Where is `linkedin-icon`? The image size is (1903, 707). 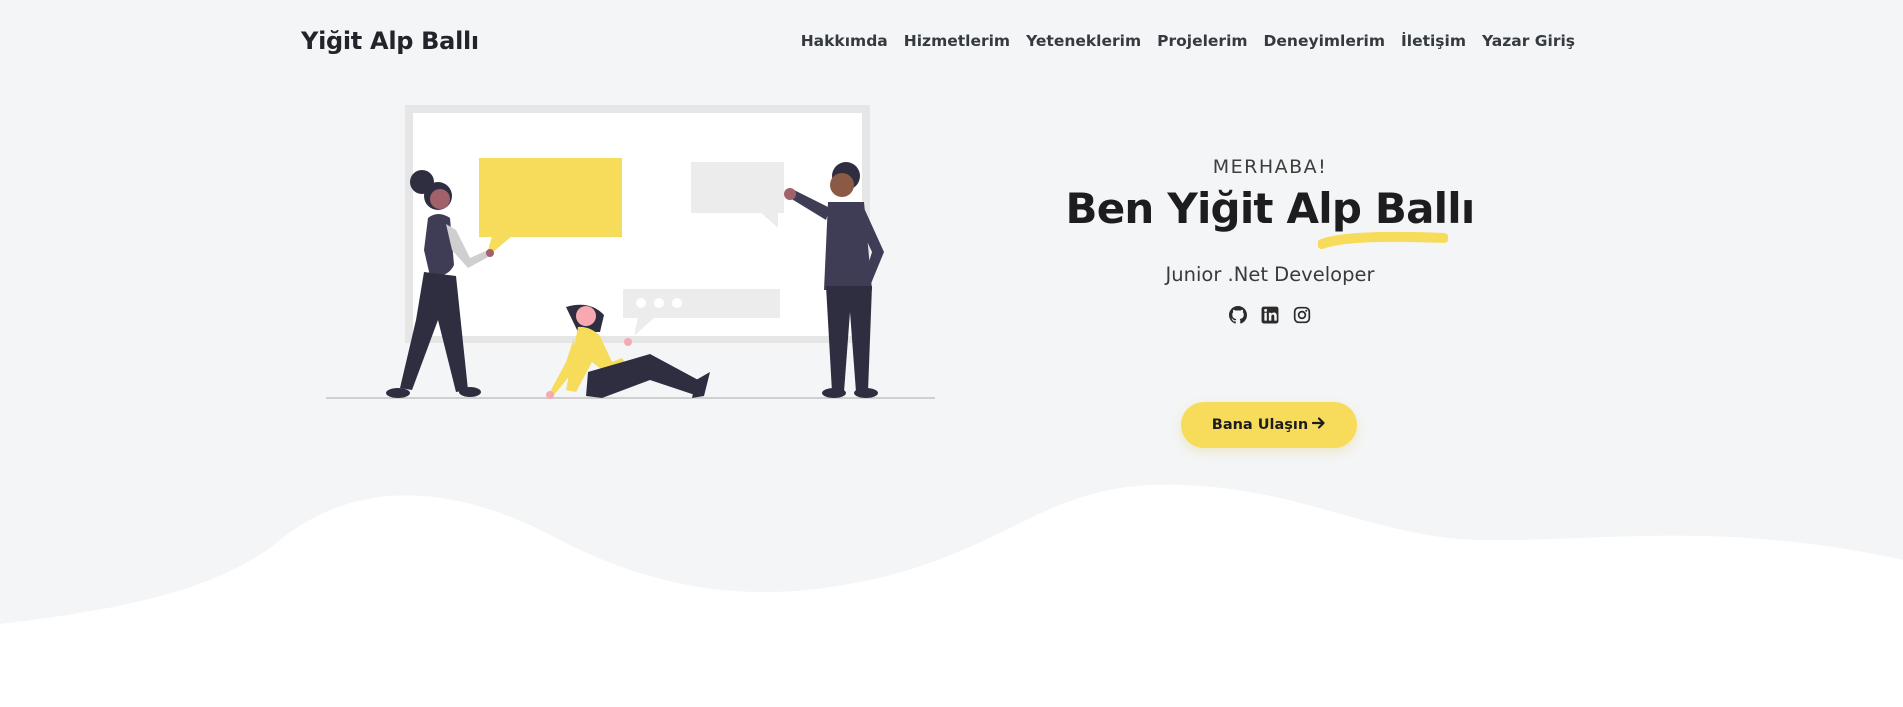 linkedin-icon is located at coordinates (1270, 315).